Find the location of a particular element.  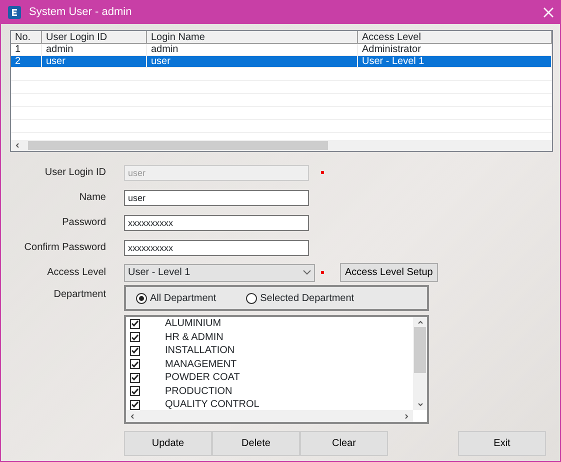

field-label: Access Level is located at coordinates (76, 273).